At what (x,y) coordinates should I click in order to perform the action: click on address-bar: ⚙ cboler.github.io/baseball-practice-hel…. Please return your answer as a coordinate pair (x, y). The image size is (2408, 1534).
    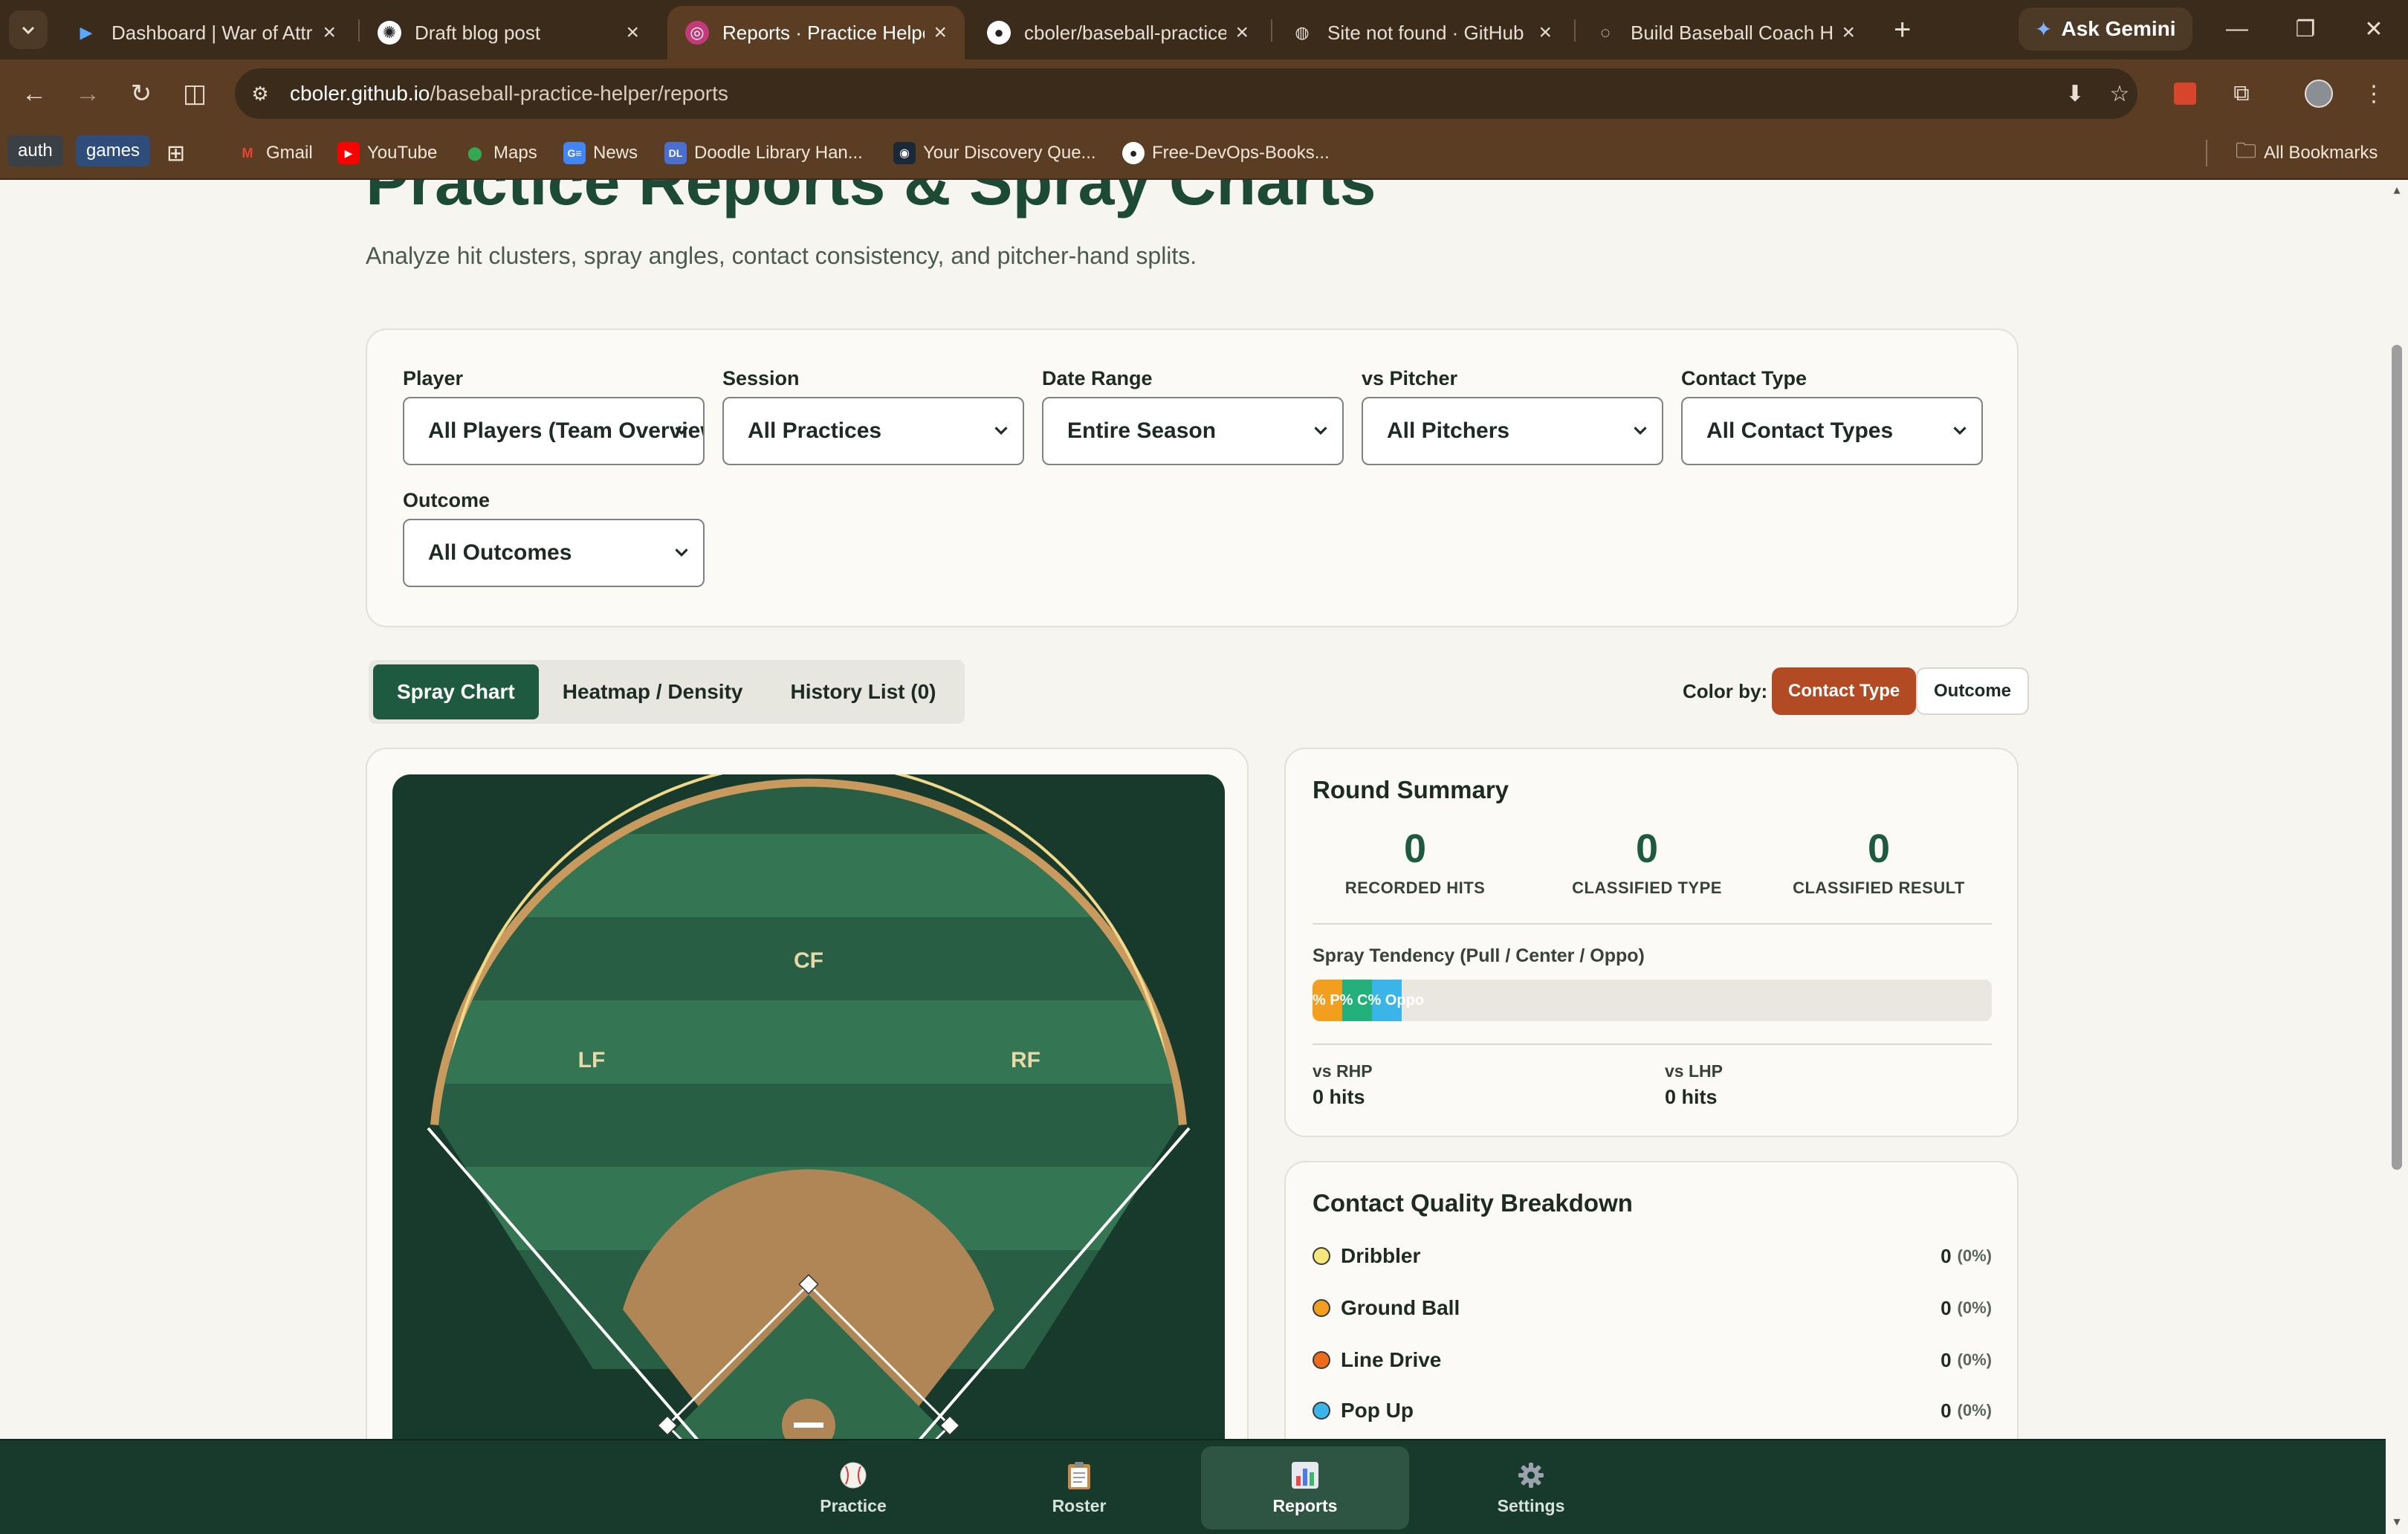
    Looking at the image, I should click on (1186, 93).